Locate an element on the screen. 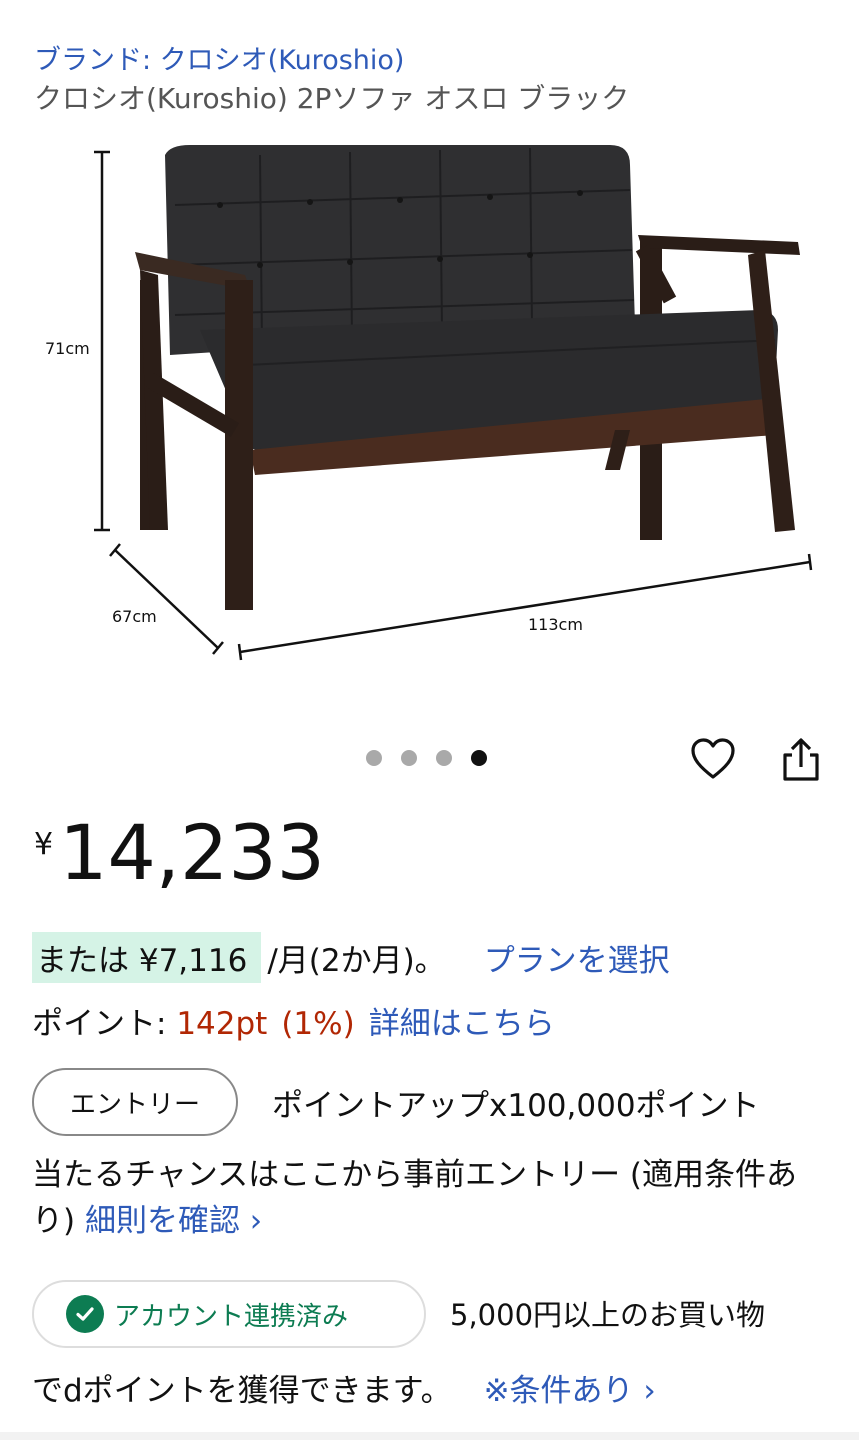  image-carousel-indicator is located at coordinates (426, 758).